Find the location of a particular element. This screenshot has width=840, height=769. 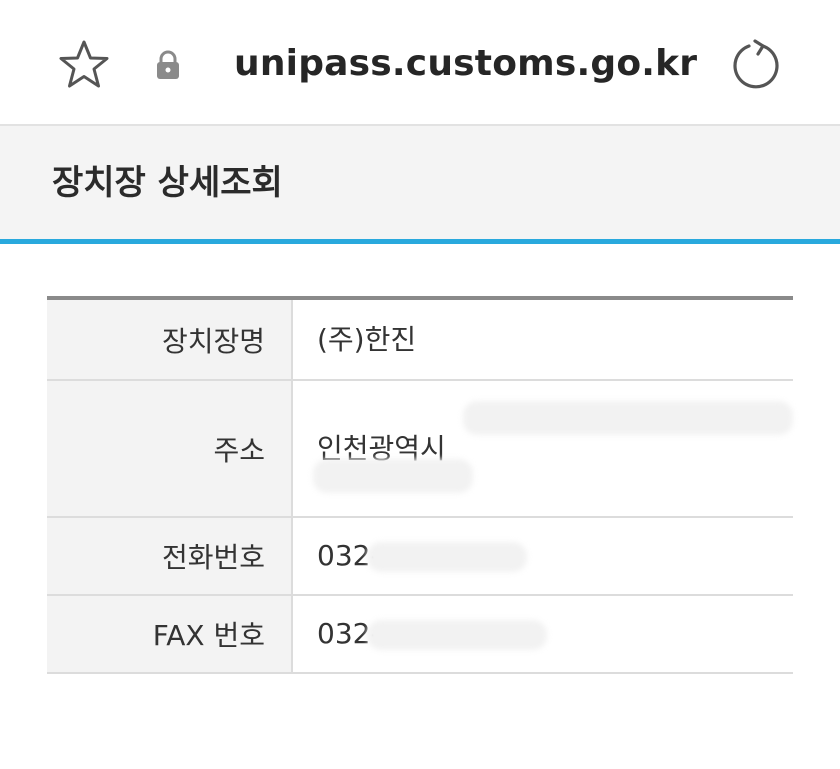

phone-value: 032- is located at coordinates (542, 556).